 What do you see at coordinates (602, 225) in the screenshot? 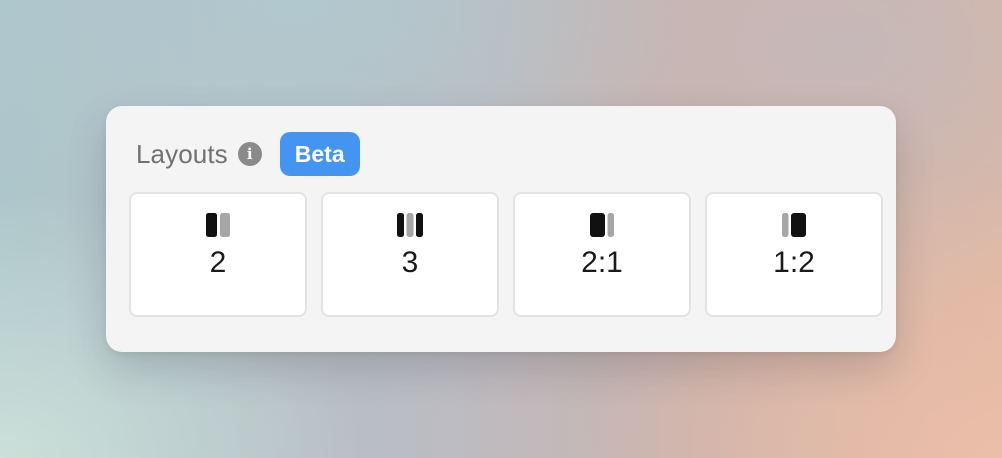
I see `layout-two-to-one-icon` at bounding box center [602, 225].